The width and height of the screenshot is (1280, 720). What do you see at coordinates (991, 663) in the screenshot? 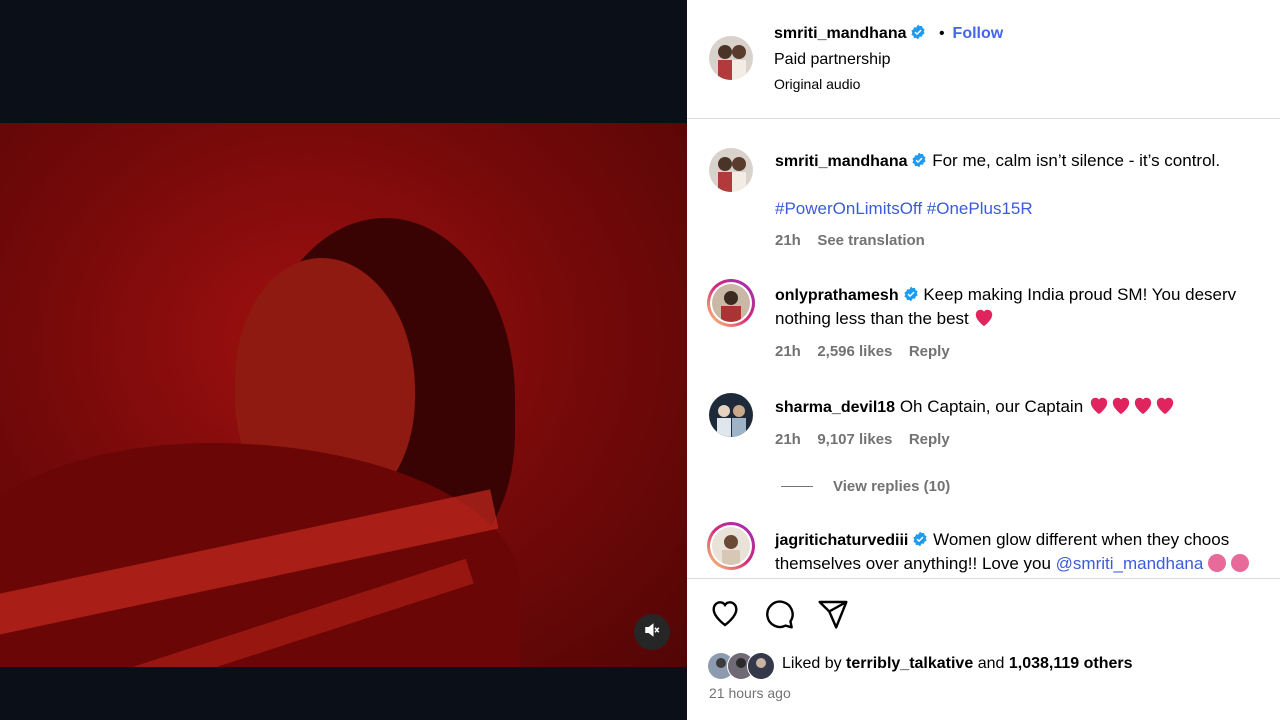
I see `liked-by-and: and` at bounding box center [991, 663].